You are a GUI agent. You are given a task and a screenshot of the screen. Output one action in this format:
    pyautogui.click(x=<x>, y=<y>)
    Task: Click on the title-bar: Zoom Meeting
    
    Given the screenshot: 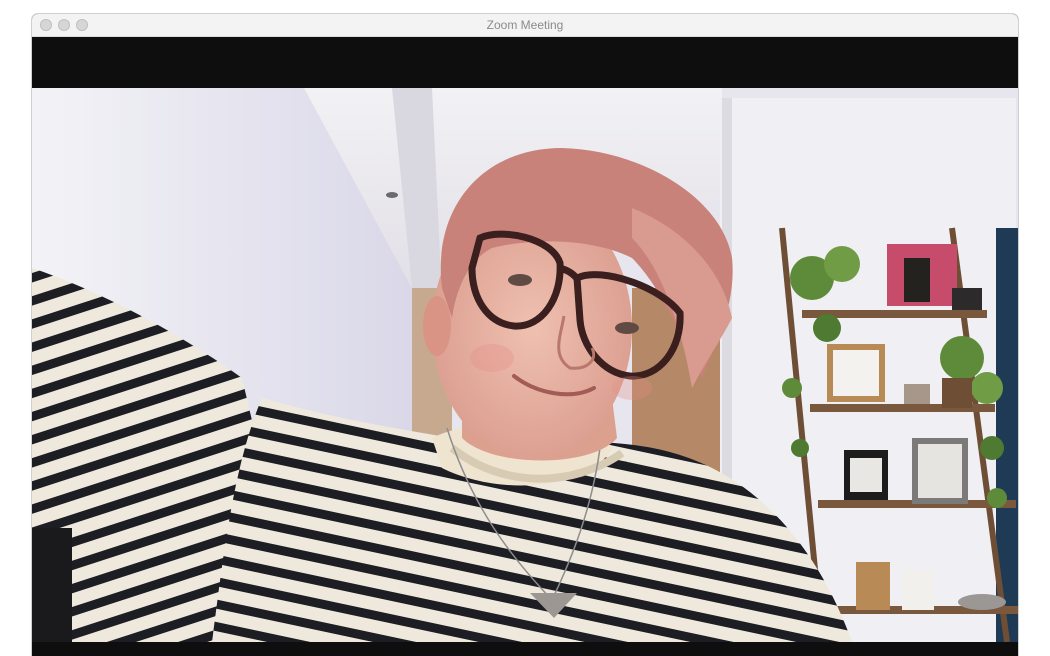 What is the action you would take?
    pyautogui.click(x=525, y=25)
    